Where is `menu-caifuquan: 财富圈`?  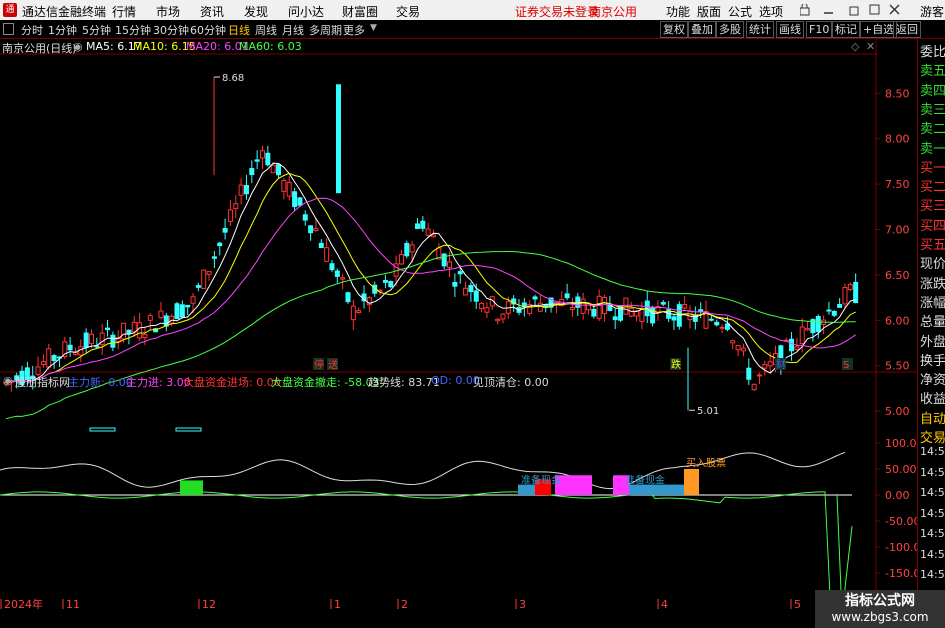 menu-caifuquan: 财富圈 is located at coordinates (360, 11).